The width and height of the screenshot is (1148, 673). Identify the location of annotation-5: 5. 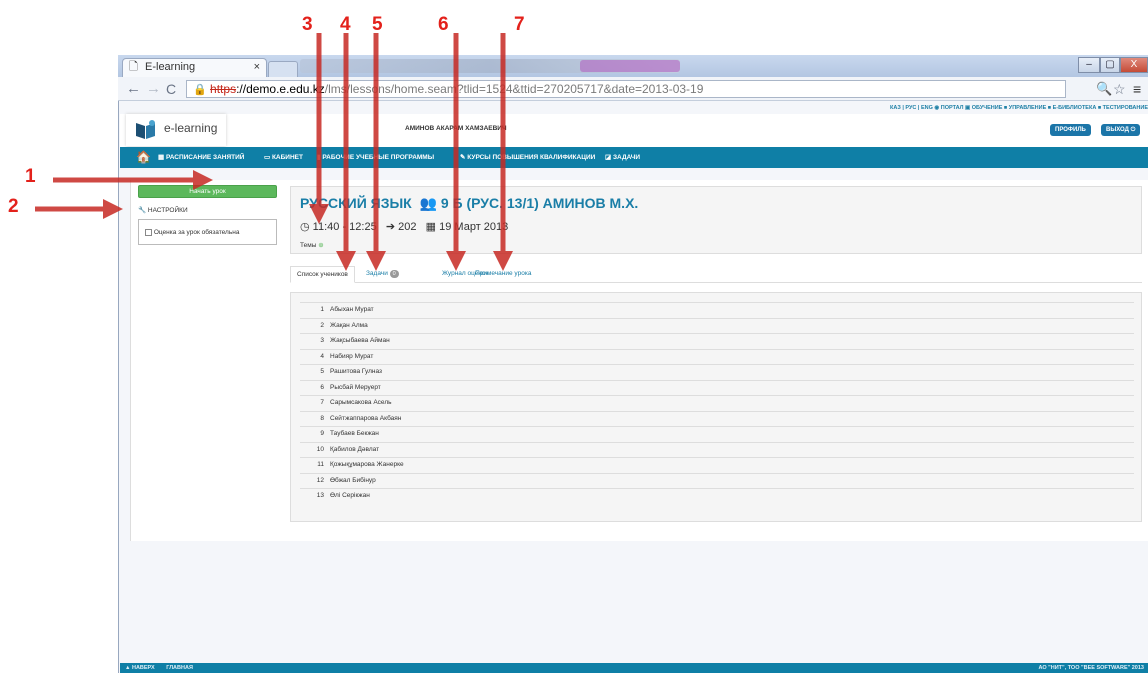
(377, 24).